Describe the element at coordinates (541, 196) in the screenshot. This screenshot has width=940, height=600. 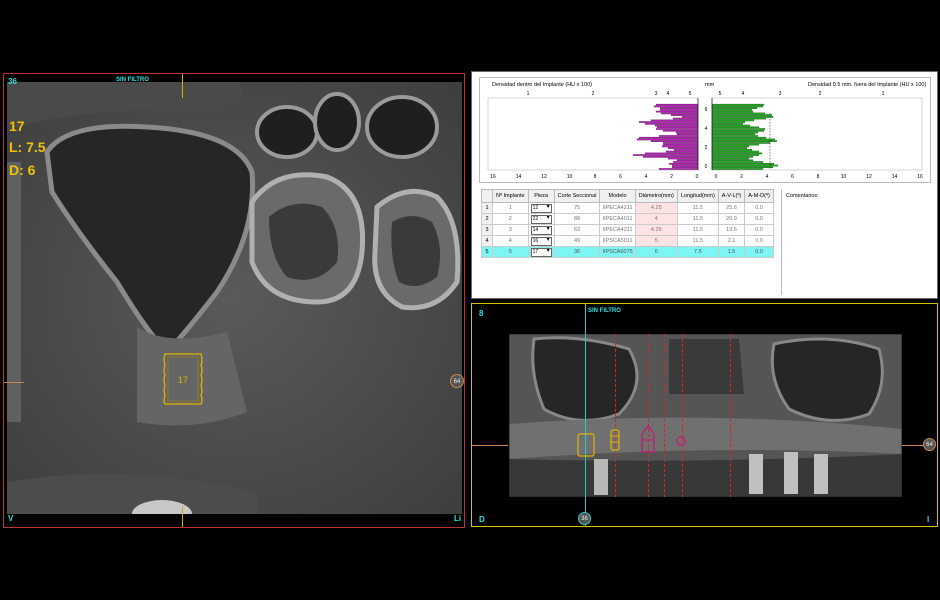
I see `table-header: Pieza` at that location.